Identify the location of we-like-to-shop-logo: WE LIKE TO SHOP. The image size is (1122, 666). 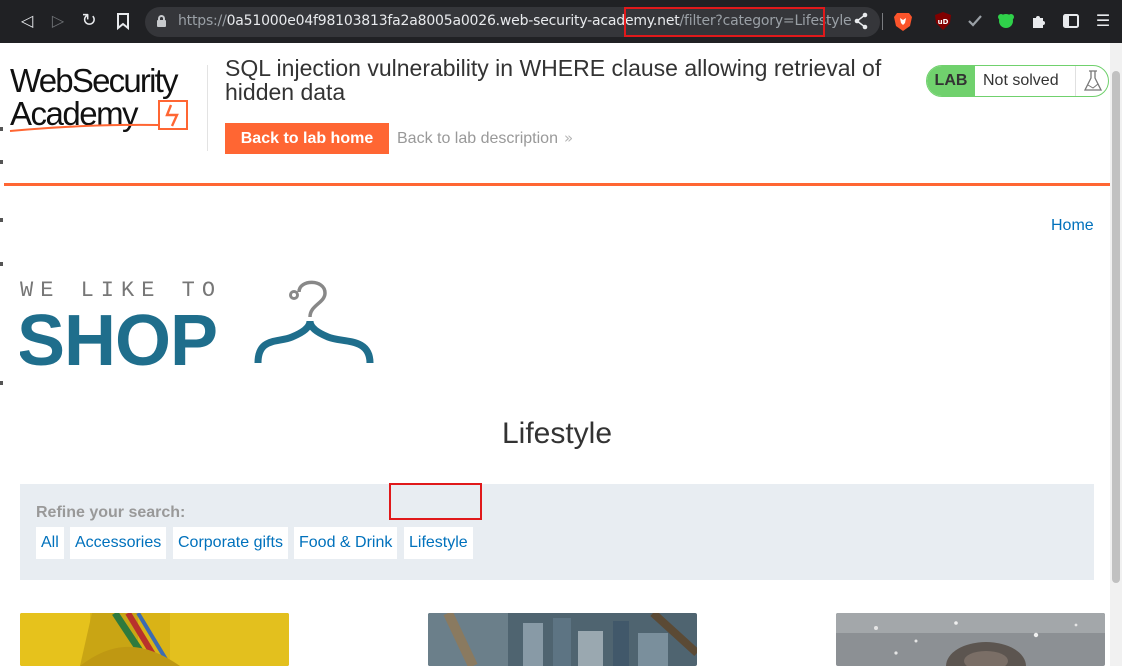
(200, 325).